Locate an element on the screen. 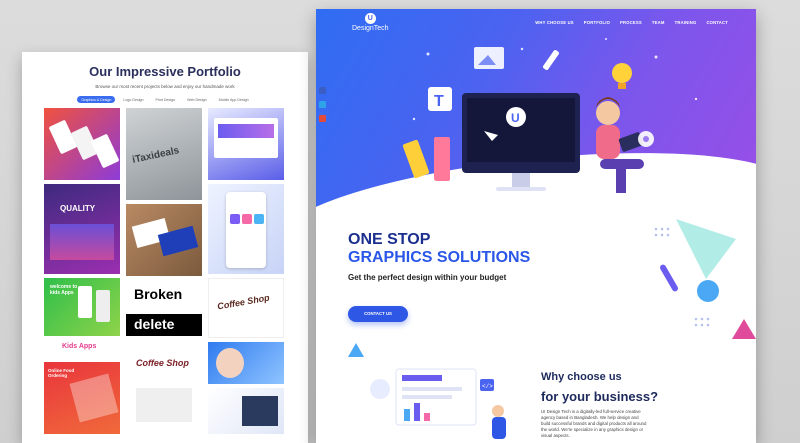 This screenshot has height=443, width=800. broken-label: Broken is located at coordinates (158, 294).